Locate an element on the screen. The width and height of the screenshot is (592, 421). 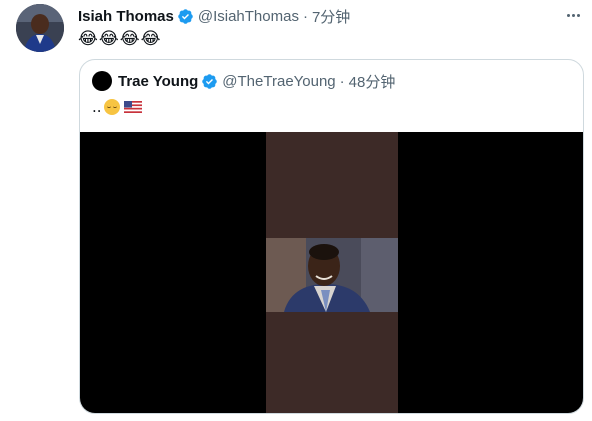
author-name: Isiah Thomas is located at coordinates (126, 16).